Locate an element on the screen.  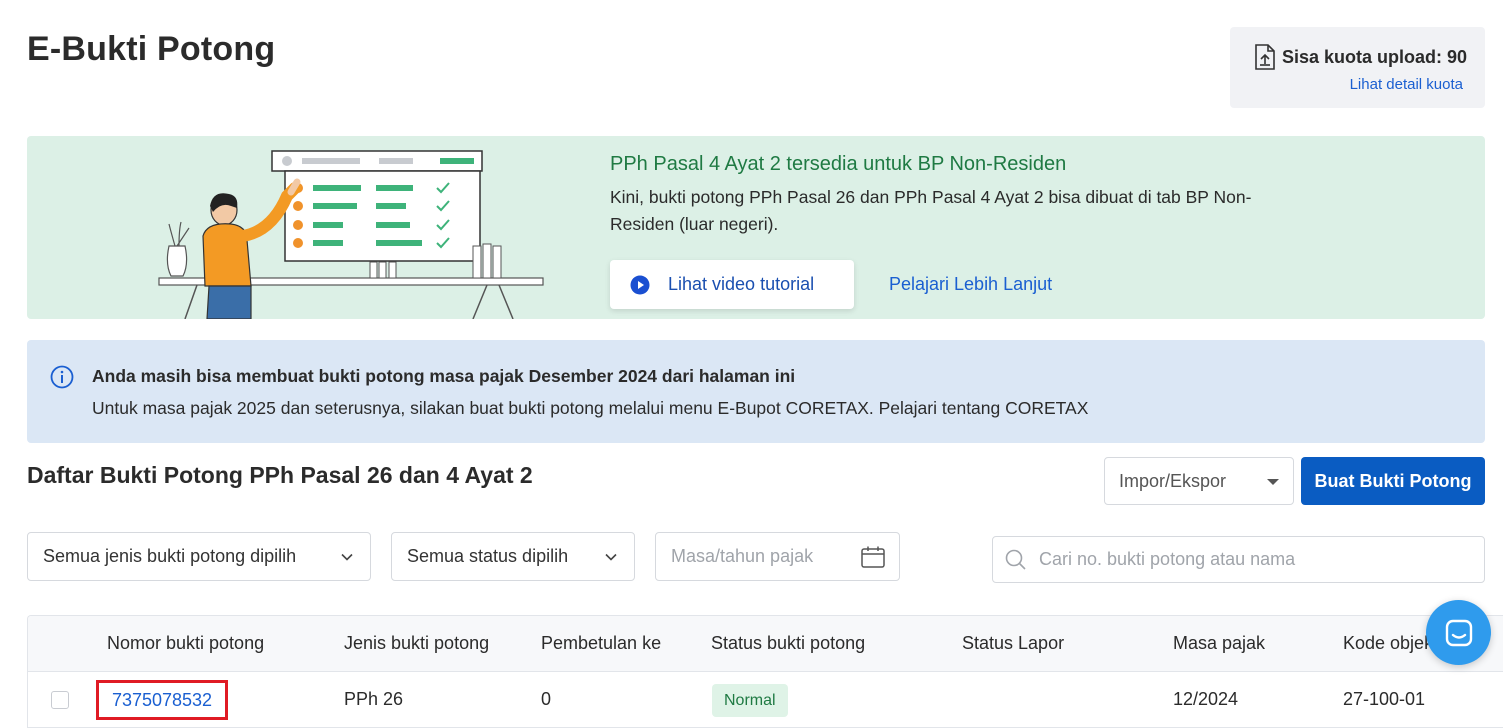
chat-icon is located at coordinates (1458, 632).